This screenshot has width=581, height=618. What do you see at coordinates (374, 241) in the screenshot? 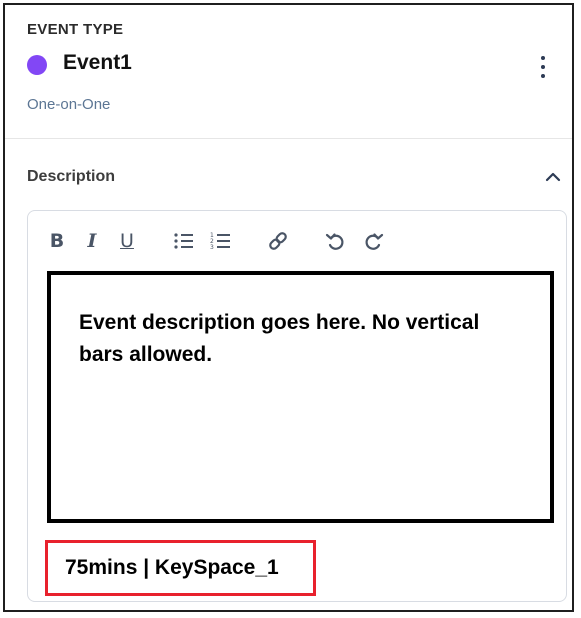
I see `redo-icon` at bounding box center [374, 241].